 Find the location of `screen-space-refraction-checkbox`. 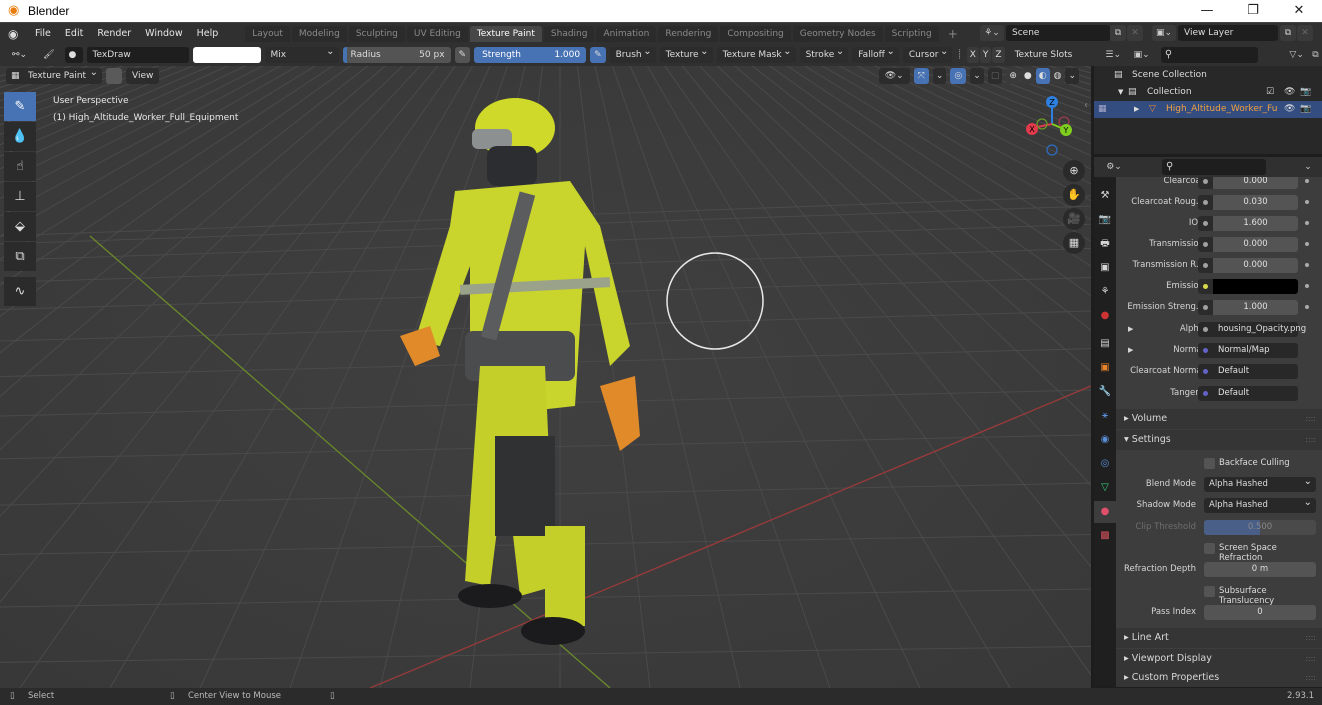

screen-space-refraction-checkbox is located at coordinates (1209, 548).